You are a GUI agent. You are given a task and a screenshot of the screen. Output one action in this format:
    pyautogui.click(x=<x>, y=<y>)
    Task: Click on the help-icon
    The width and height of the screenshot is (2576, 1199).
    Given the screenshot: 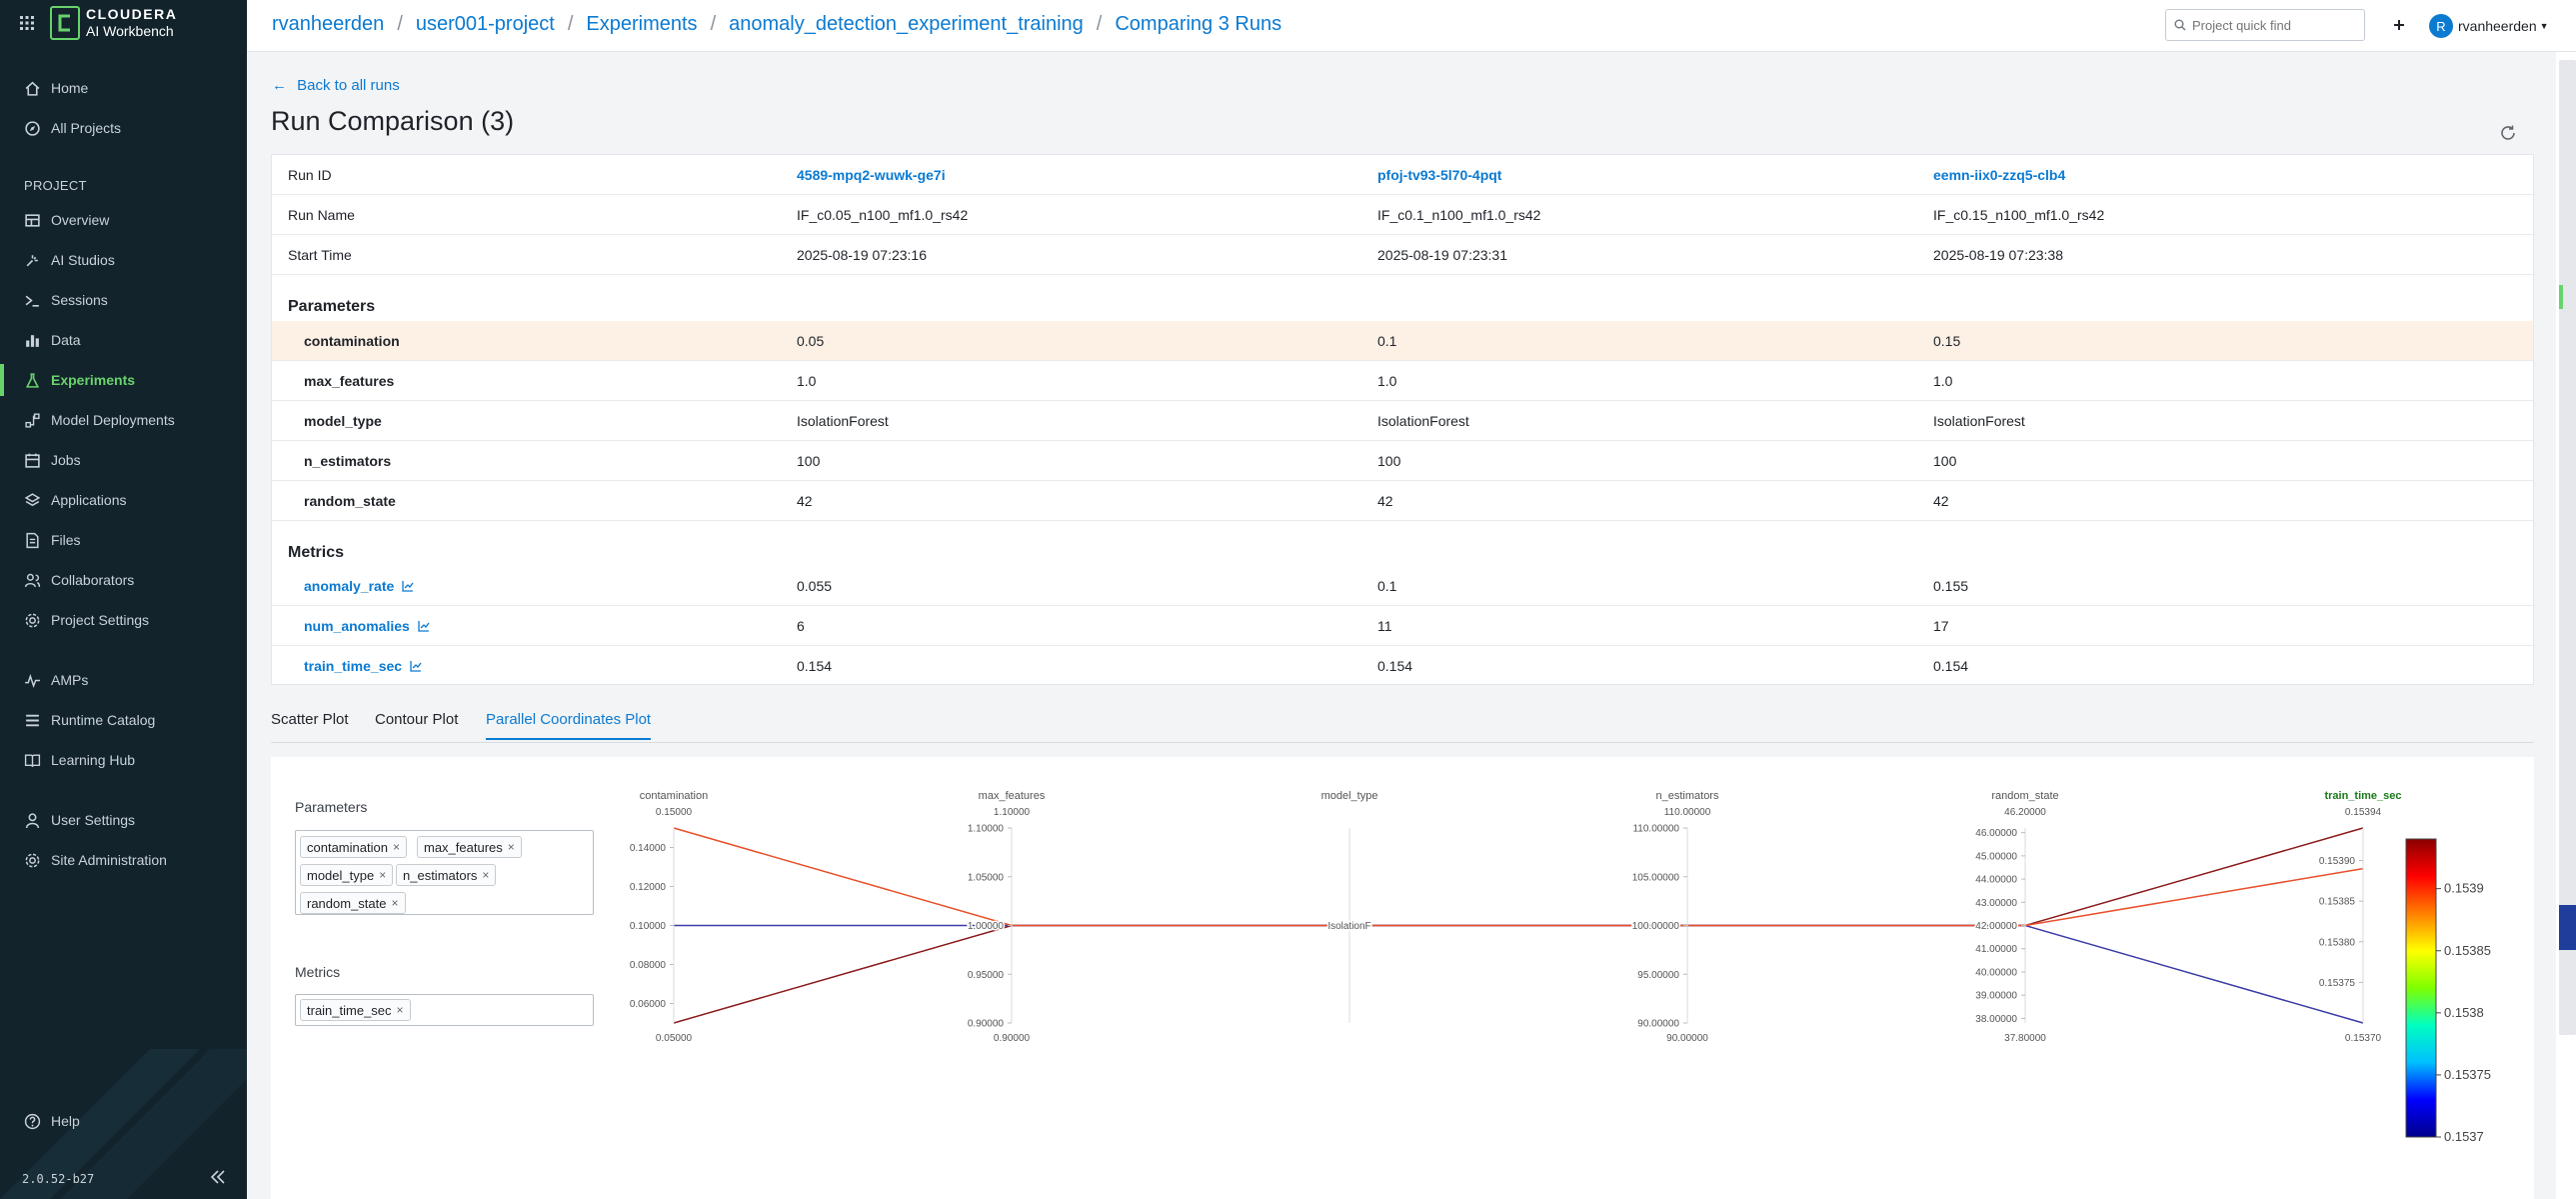 What is the action you would take?
    pyautogui.click(x=32, y=1121)
    